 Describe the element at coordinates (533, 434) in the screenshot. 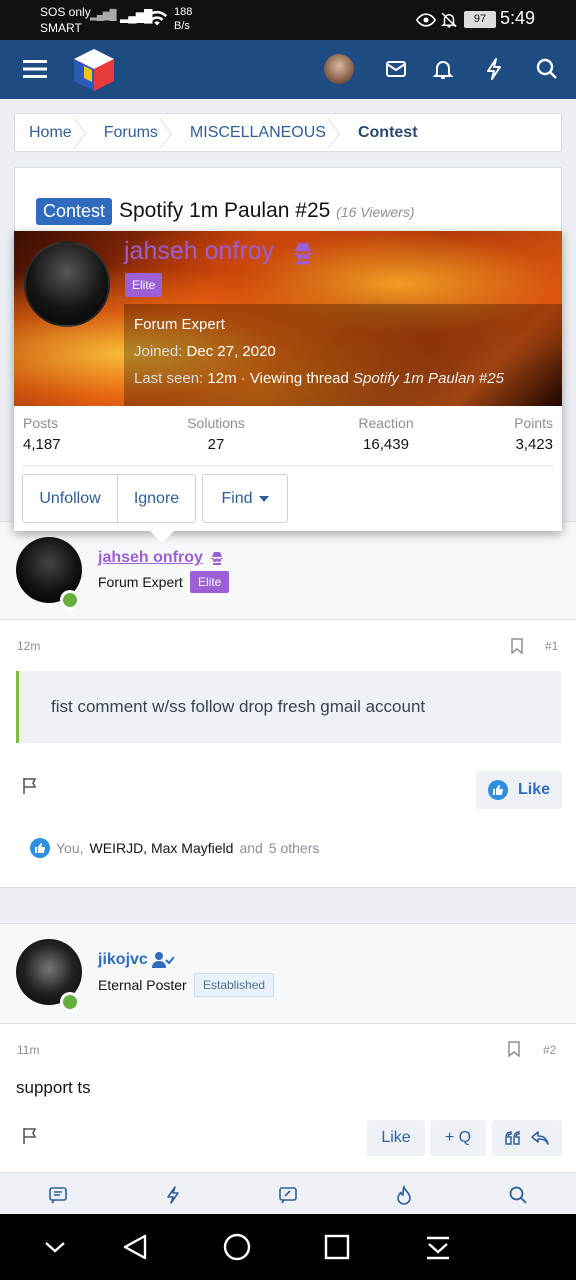

I see `stat-points: Points 3,423` at that location.